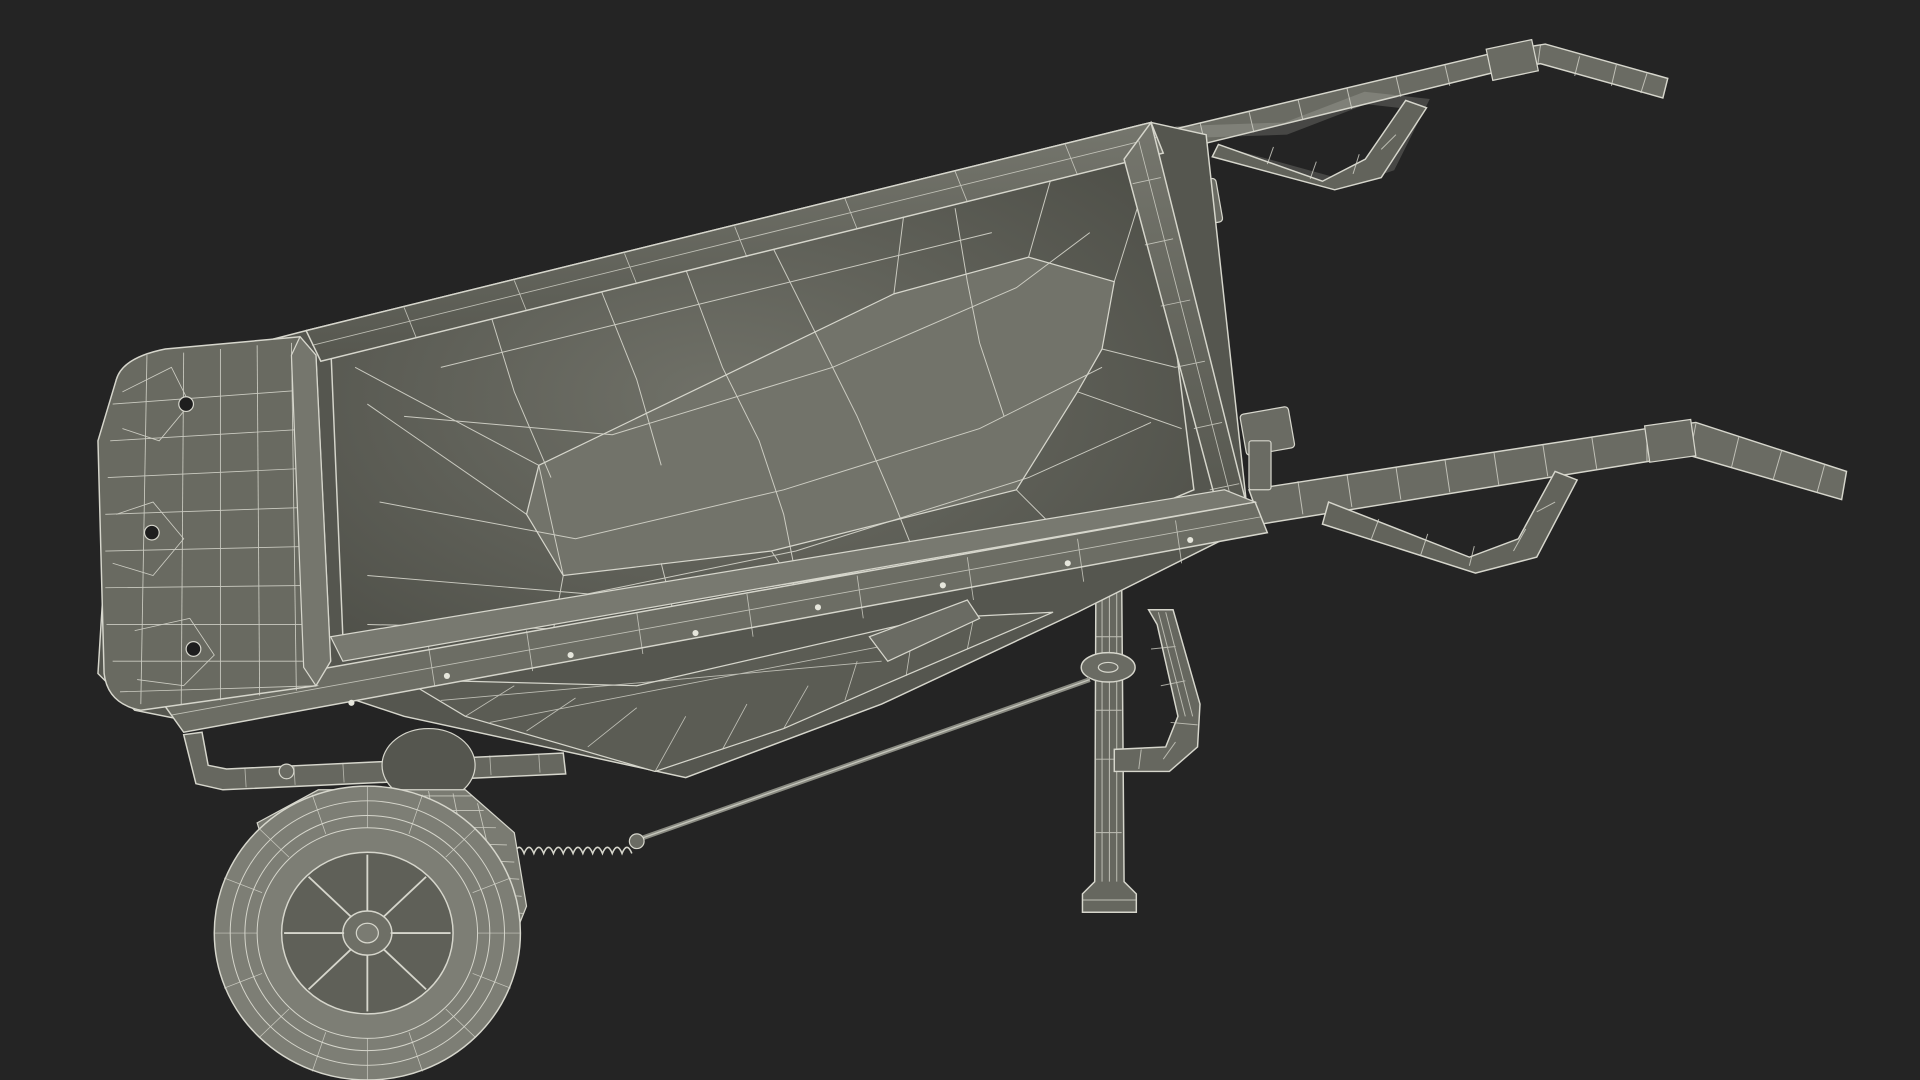 This screenshot has height=1080, width=1920. Describe the element at coordinates (1547, 496) in the screenshot. I see `lower-handle` at that location.